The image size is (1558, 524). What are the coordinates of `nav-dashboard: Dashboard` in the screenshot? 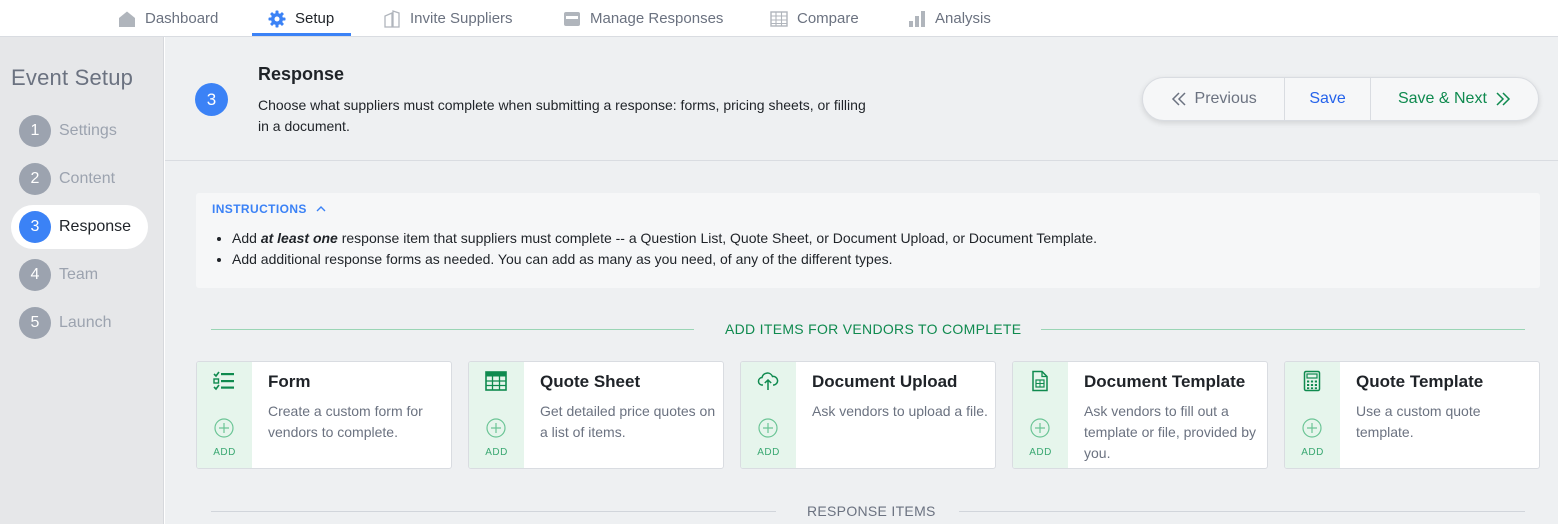 It's located at (168, 18).